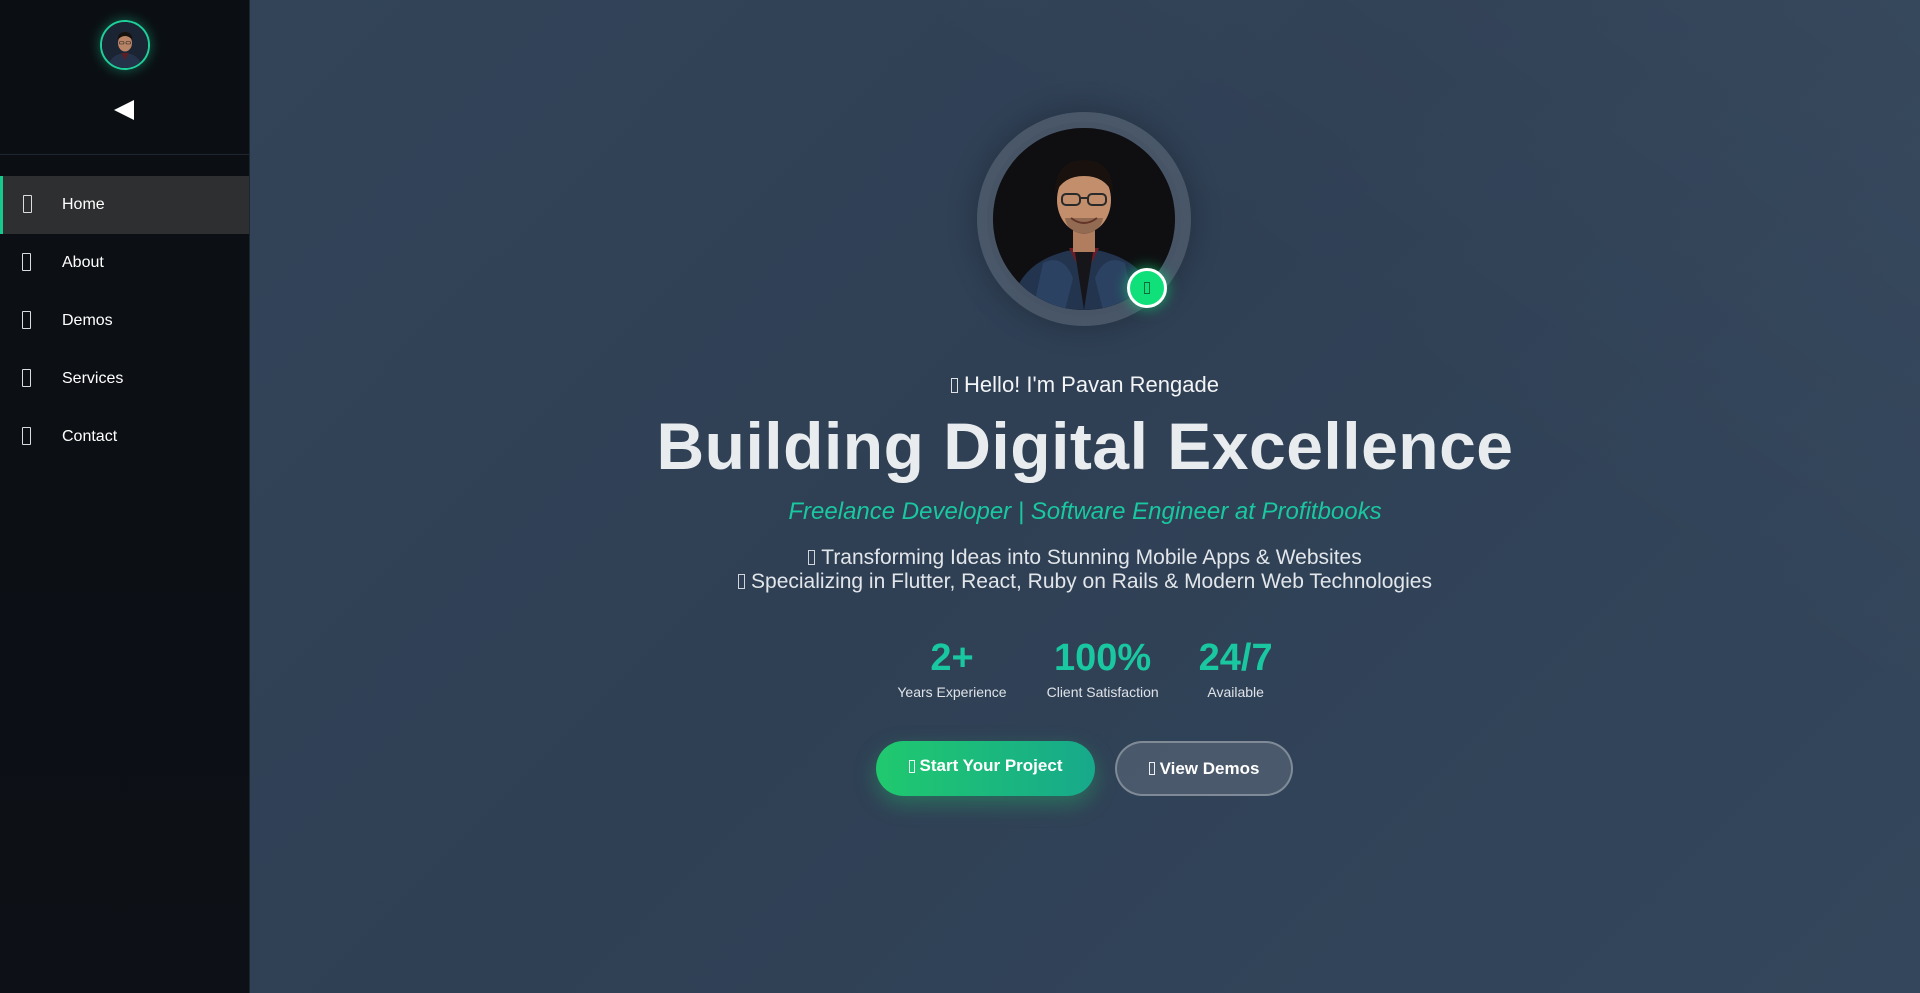  I want to click on start-project-button: Start Your Project, so click(985, 768).